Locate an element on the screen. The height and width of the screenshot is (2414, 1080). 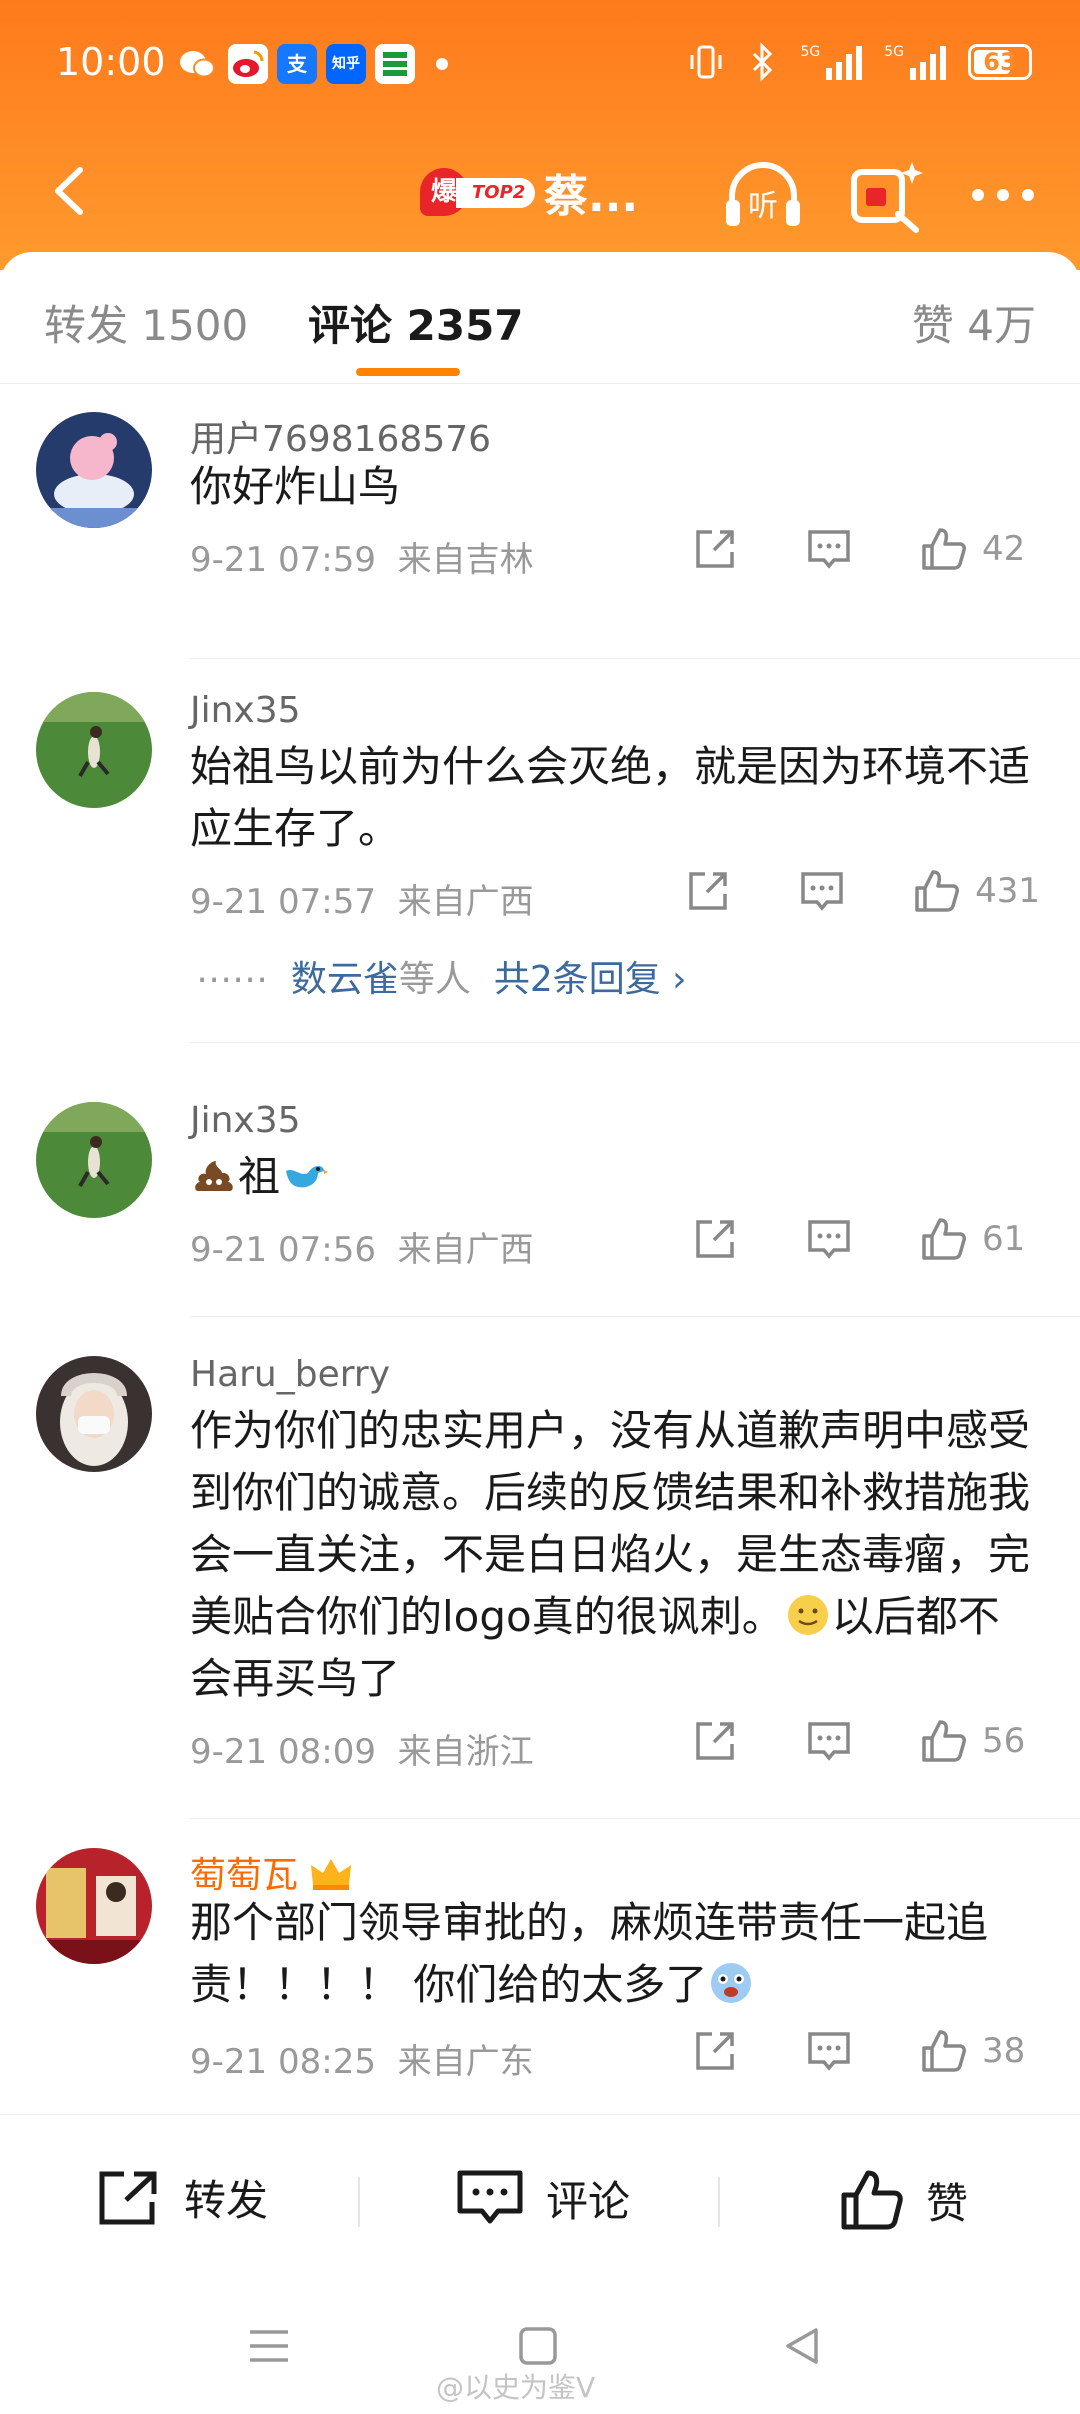
repost-button: 转发 is located at coordinates (182, 2197).